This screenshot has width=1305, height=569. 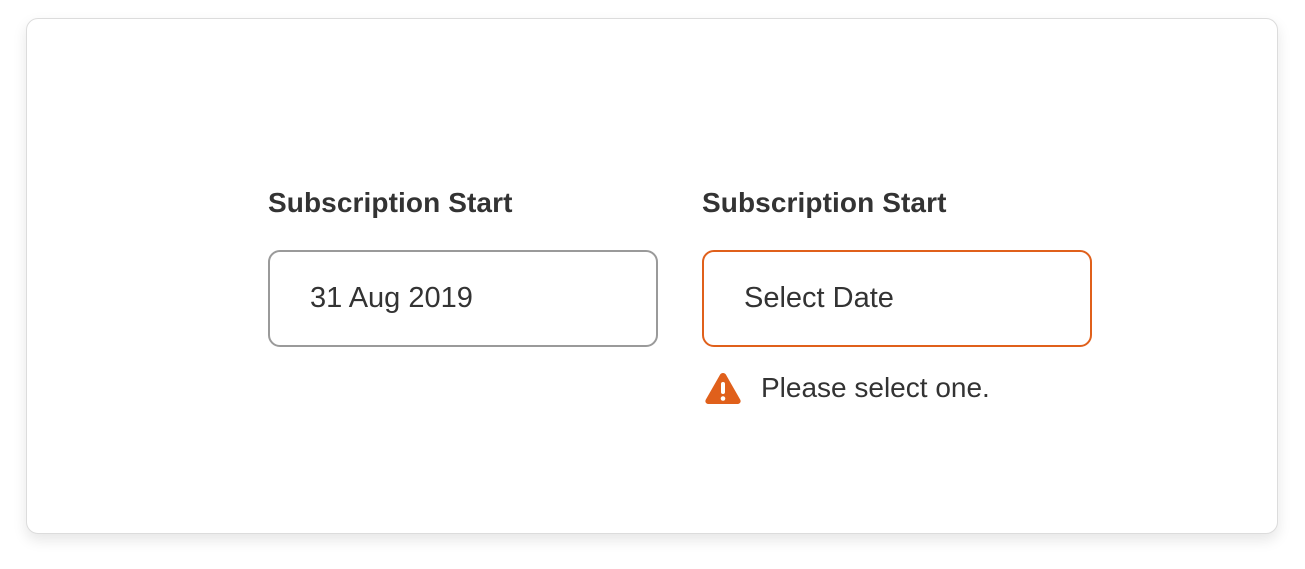 What do you see at coordinates (875, 387) in the screenshot?
I see `error-text: Please select one.` at bounding box center [875, 387].